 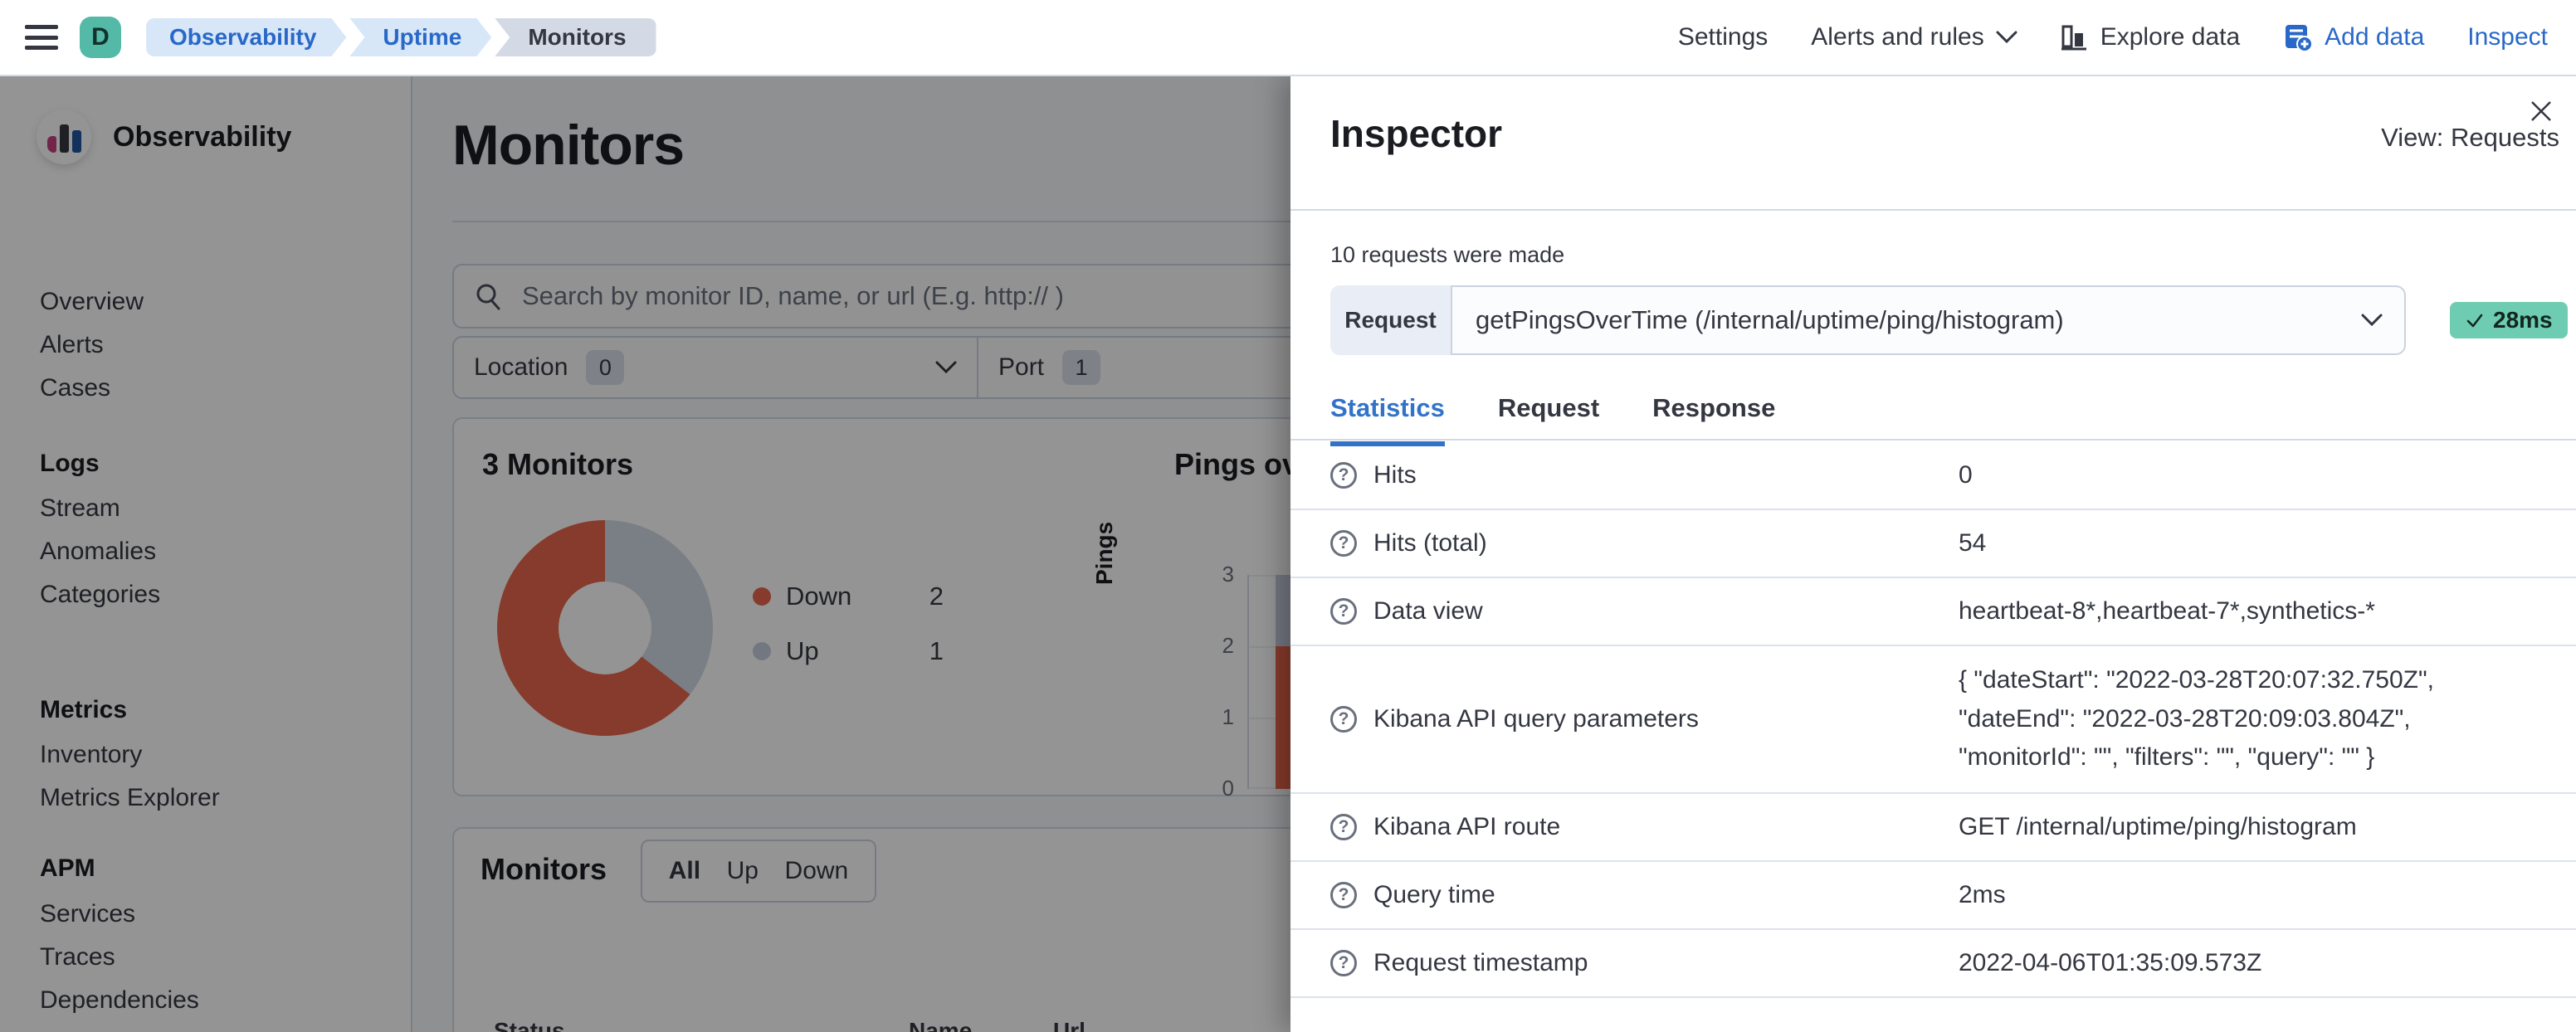 I want to click on explore-data-label: Explore data, so click(x=2171, y=37).